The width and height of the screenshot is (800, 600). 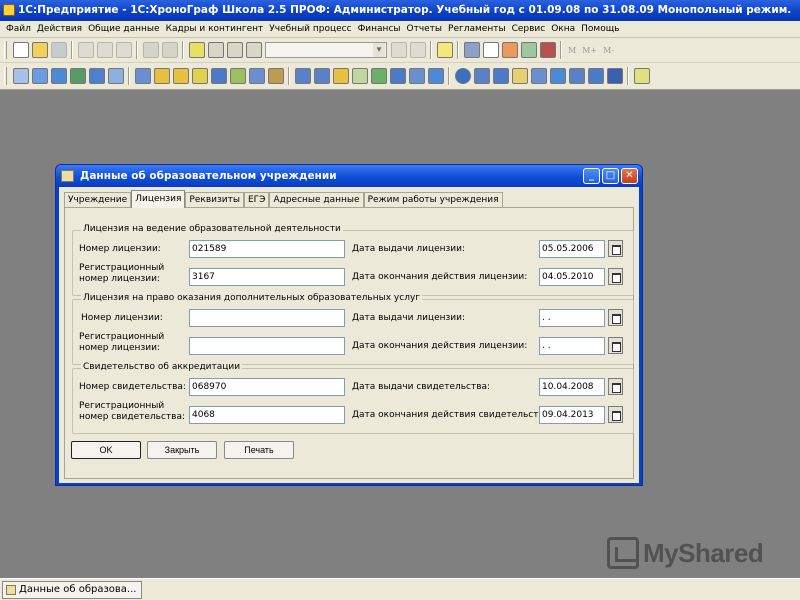 I want to click on school-icon, so click(x=39, y=76).